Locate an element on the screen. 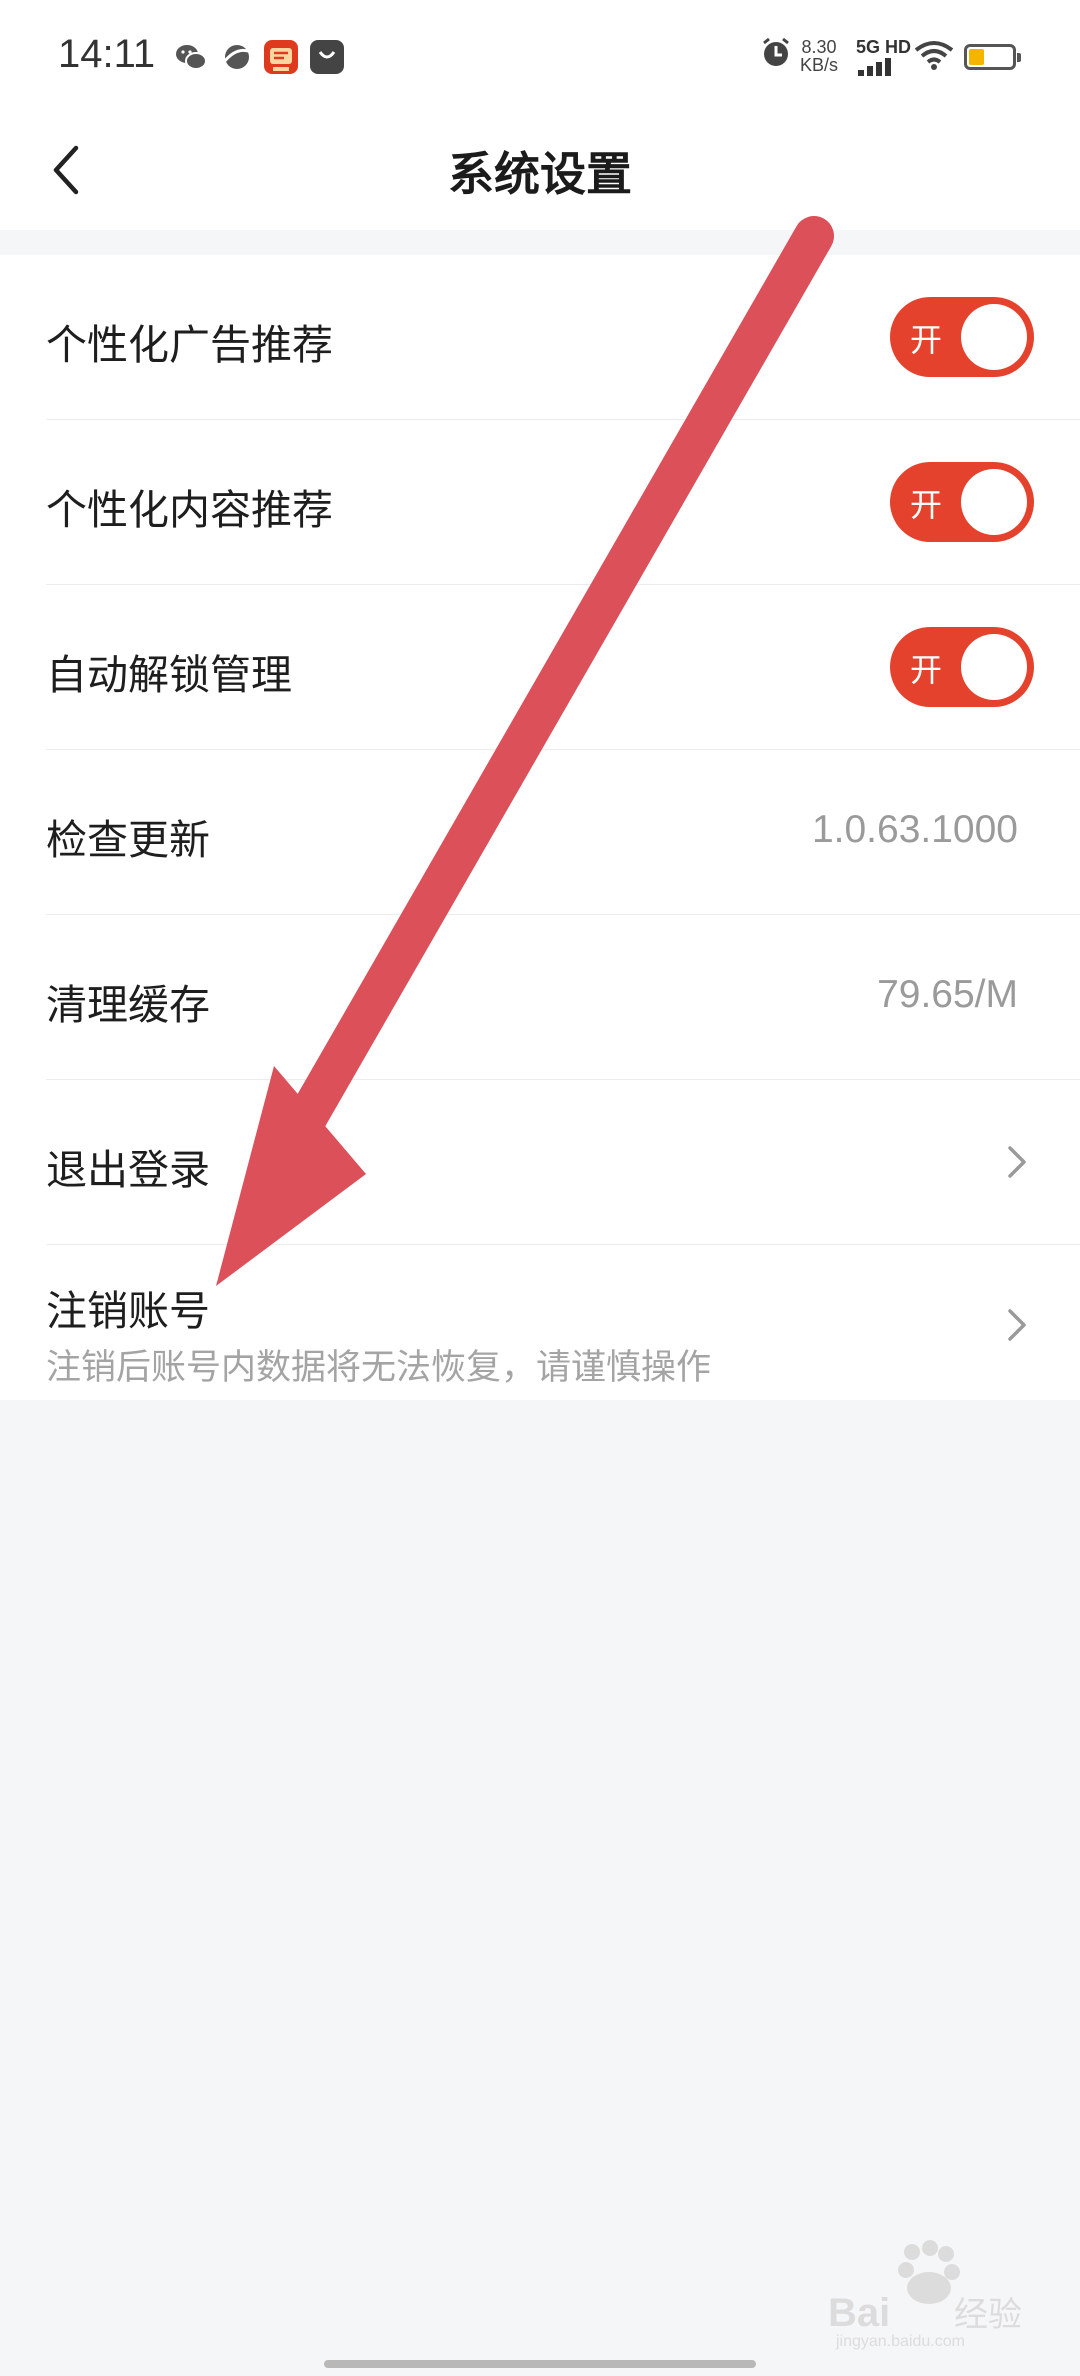 The width and height of the screenshot is (1080, 2376). personalized-ads-toggle: 开 is located at coordinates (962, 337).